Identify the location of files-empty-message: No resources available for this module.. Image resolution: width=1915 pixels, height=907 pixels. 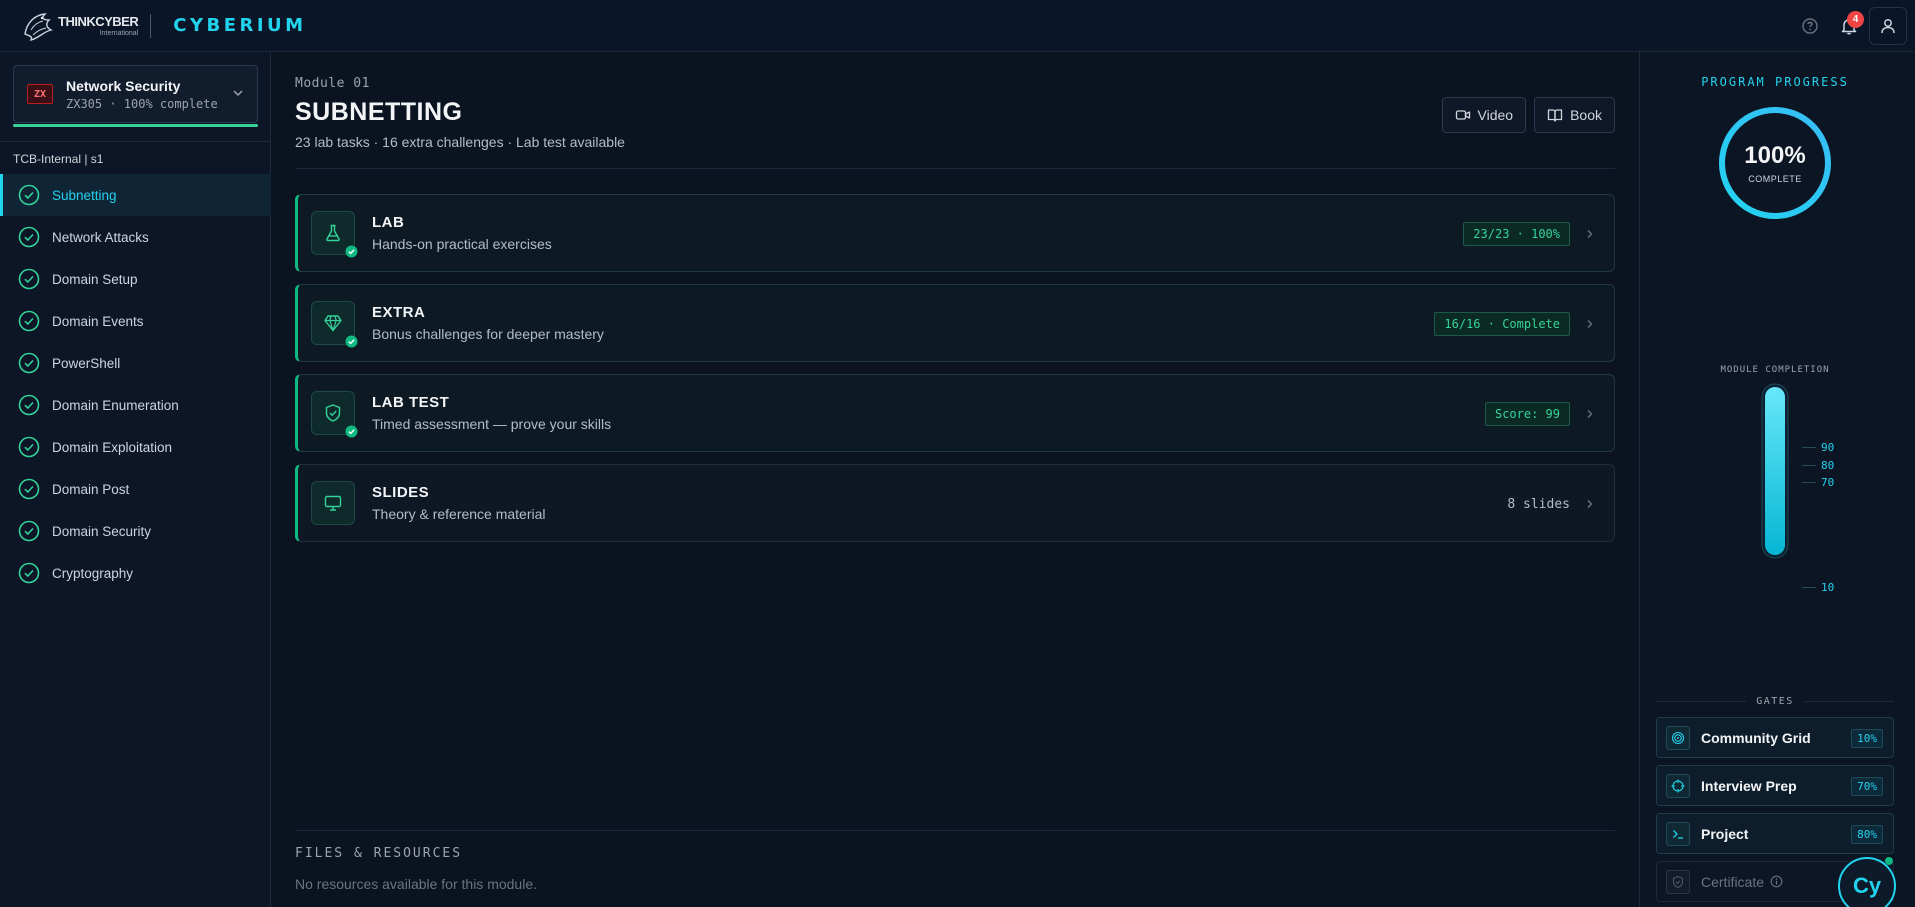
(416, 884).